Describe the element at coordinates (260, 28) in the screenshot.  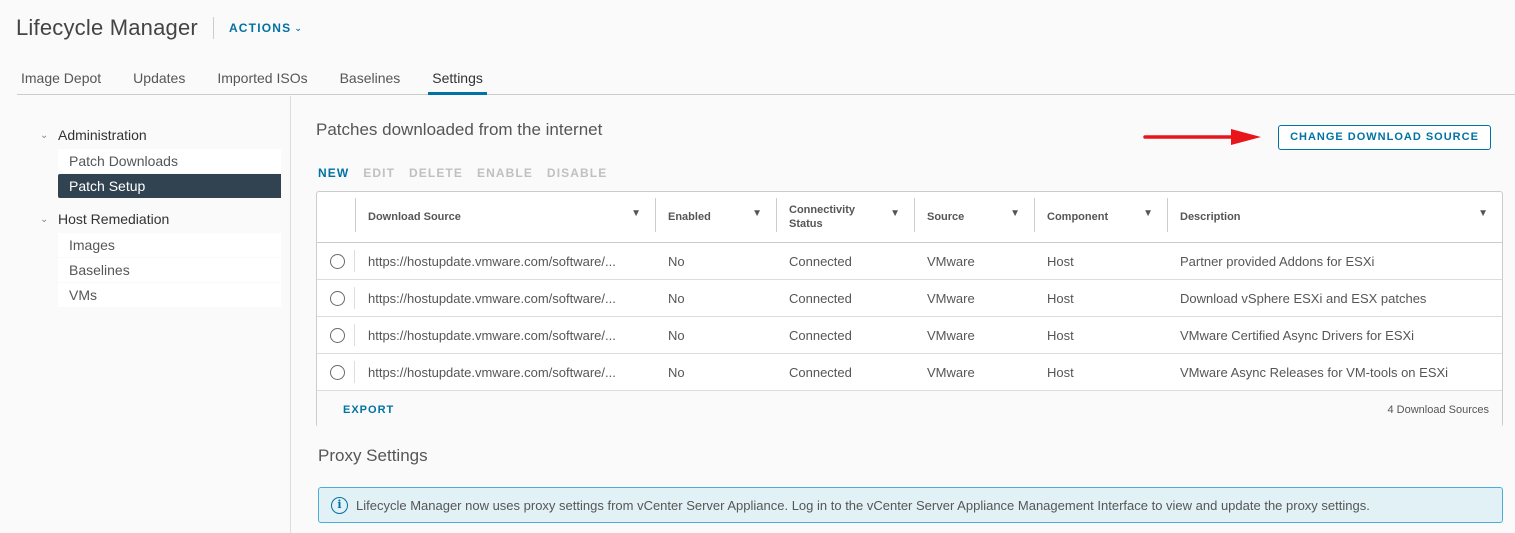
I see `actions-label: ACTIONS` at that location.